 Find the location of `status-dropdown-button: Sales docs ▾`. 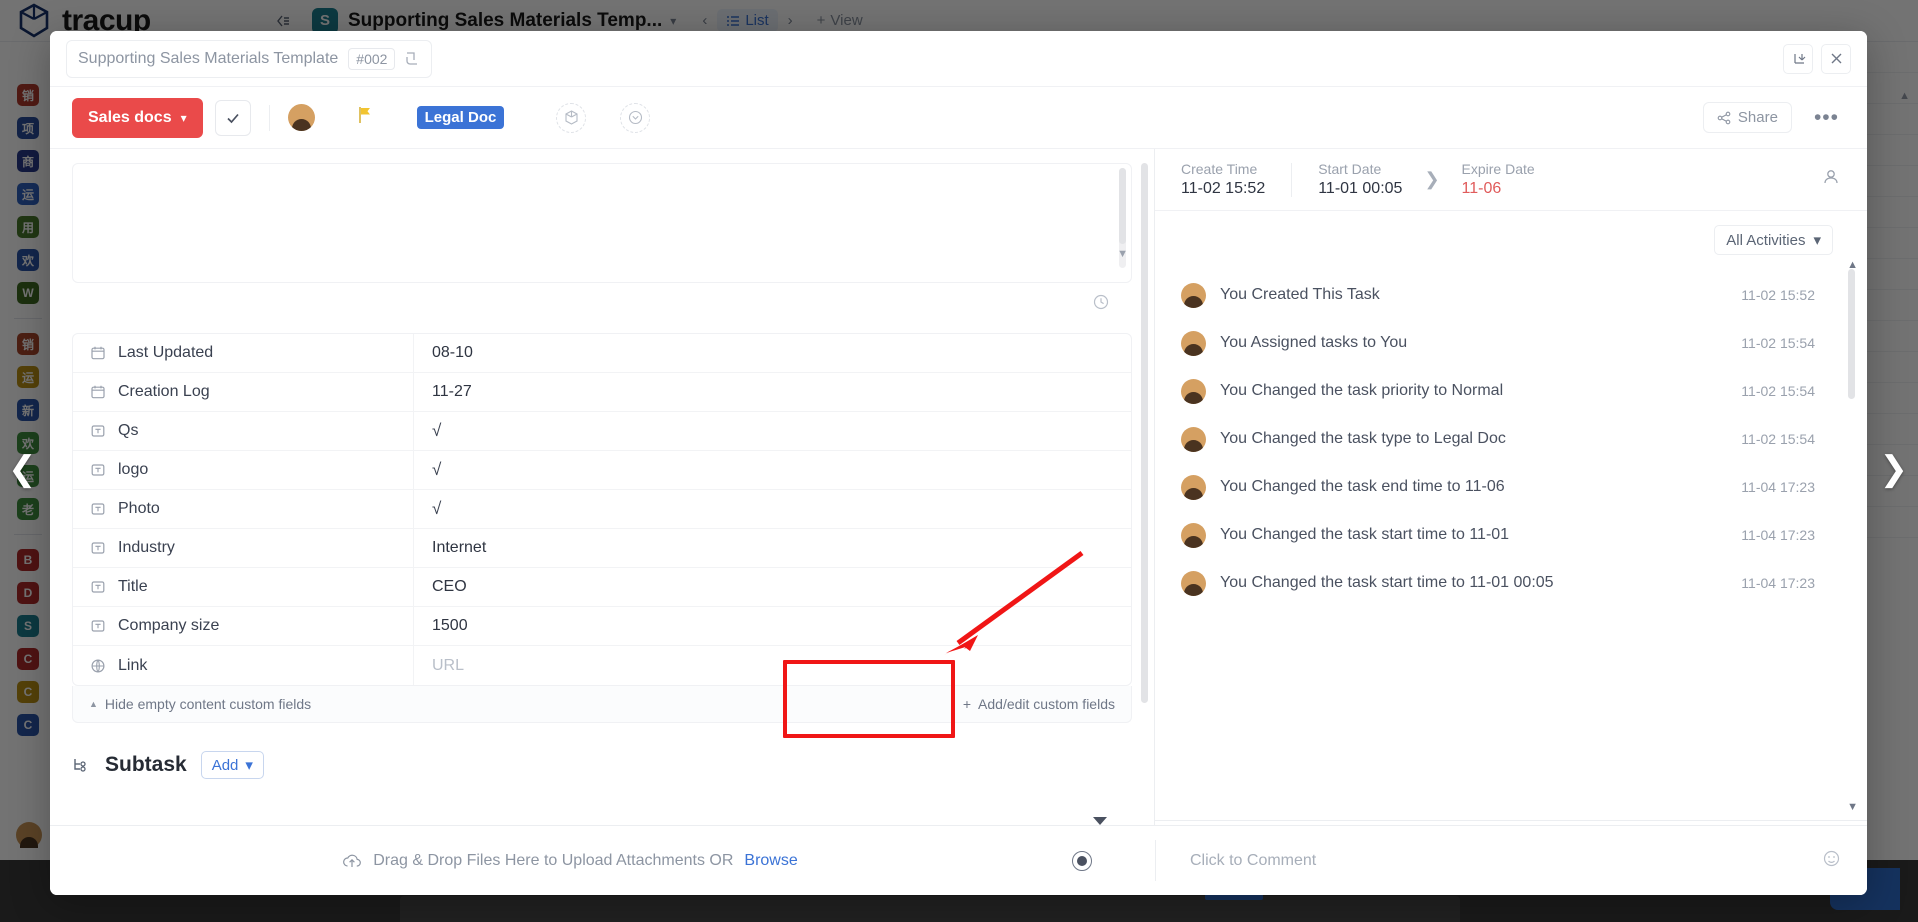

status-dropdown-button: Sales docs ▾ is located at coordinates (137, 117).